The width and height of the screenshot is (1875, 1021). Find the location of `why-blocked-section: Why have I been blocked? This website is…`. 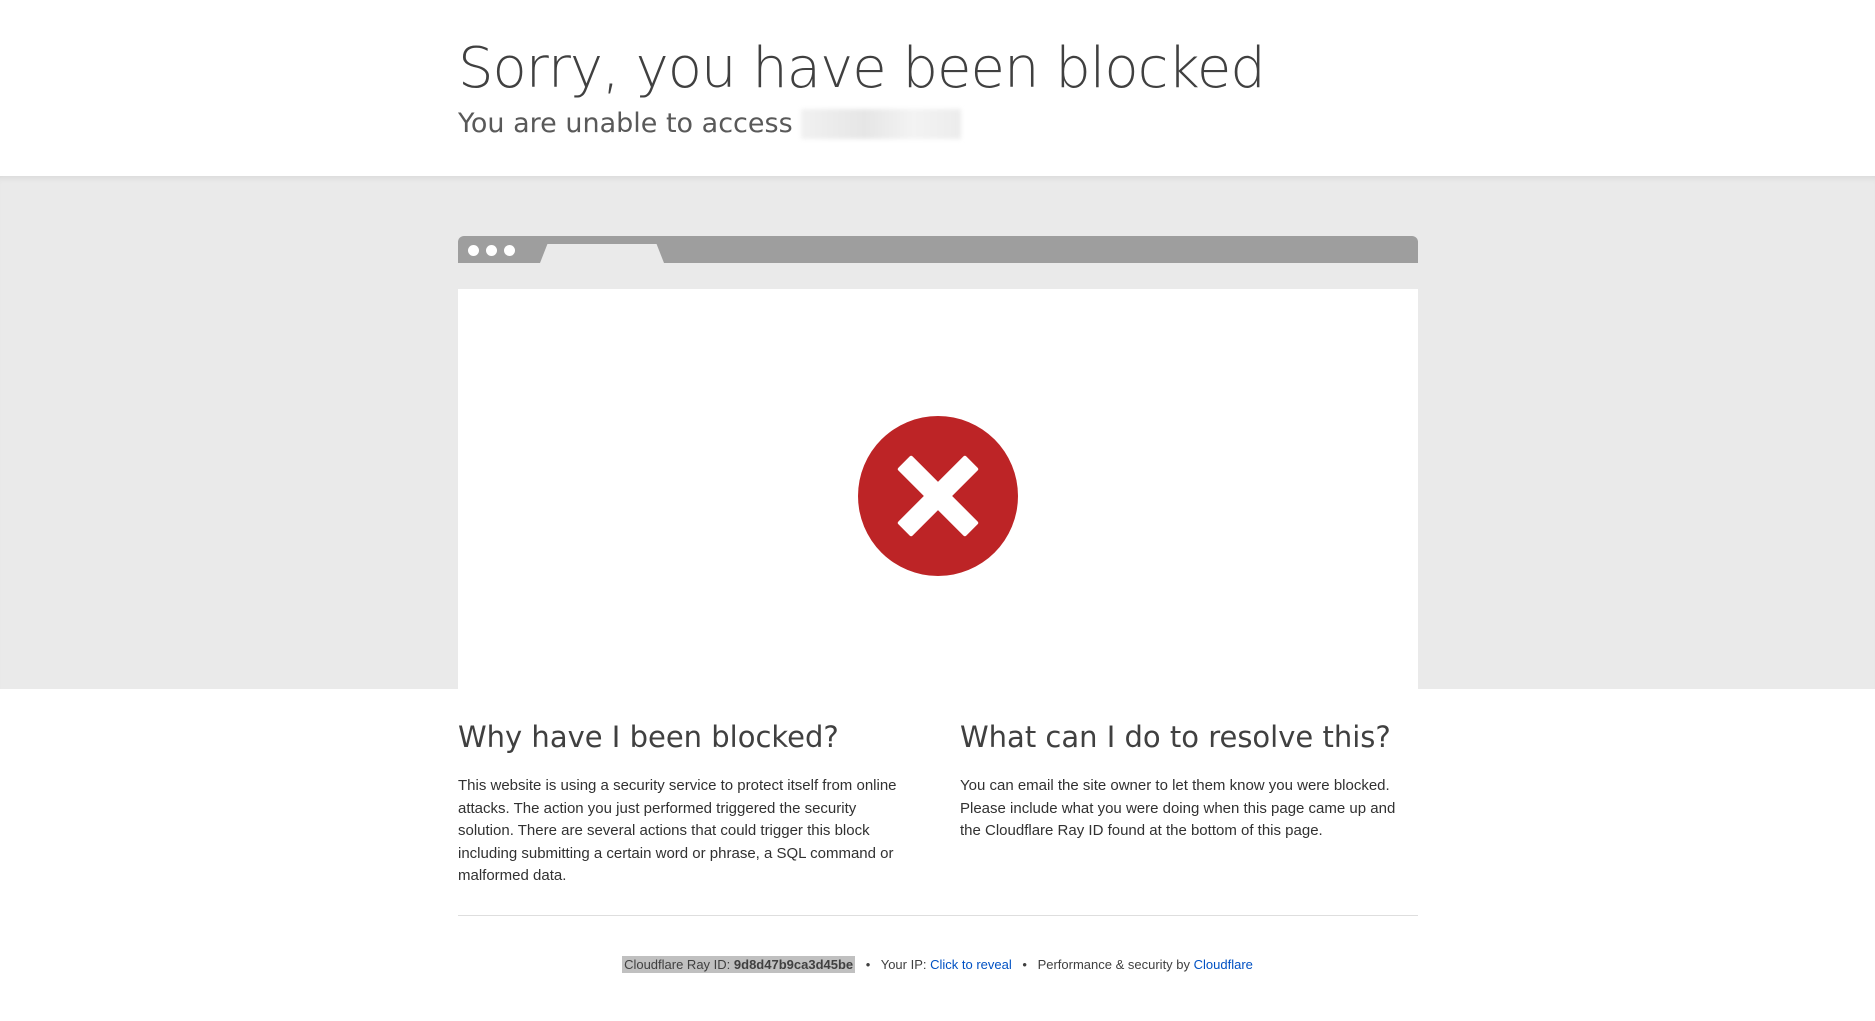

why-blocked-section: Why have I been blocked? This website is… is located at coordinates (680, 804).